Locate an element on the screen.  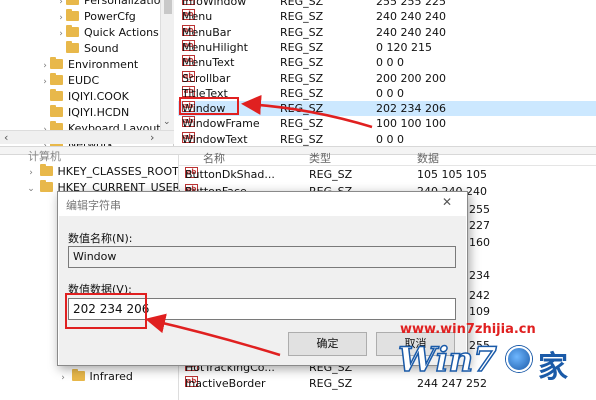
annotation-arrow-bottom is located at coordinates (213, 335).